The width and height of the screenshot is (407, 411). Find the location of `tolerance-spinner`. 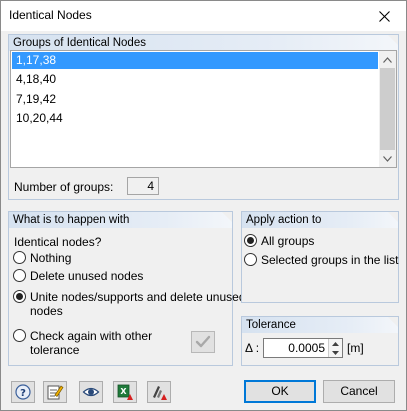

tolerance-spinner is located at coordinates (335, 348).